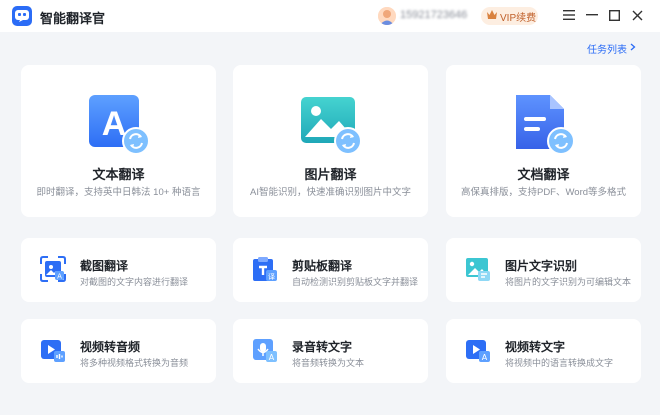 The width and height of the screenshot is (660, 415). I want to click on vip-renew-button: VIP续费, so click(509, 16).